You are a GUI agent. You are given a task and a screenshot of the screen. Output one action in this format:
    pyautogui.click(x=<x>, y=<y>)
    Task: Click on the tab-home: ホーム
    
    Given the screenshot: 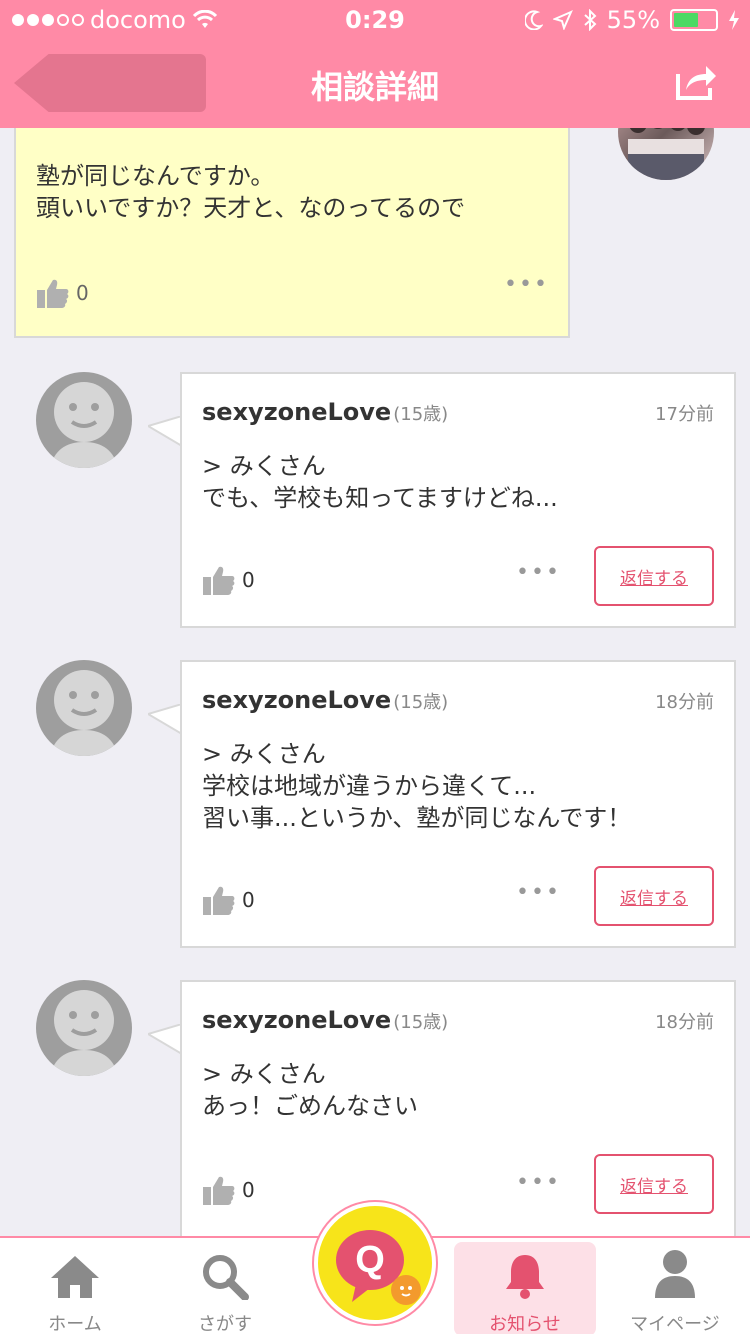 What is the action you would take?
    pyautogui.click(x=75, y=1286)
    